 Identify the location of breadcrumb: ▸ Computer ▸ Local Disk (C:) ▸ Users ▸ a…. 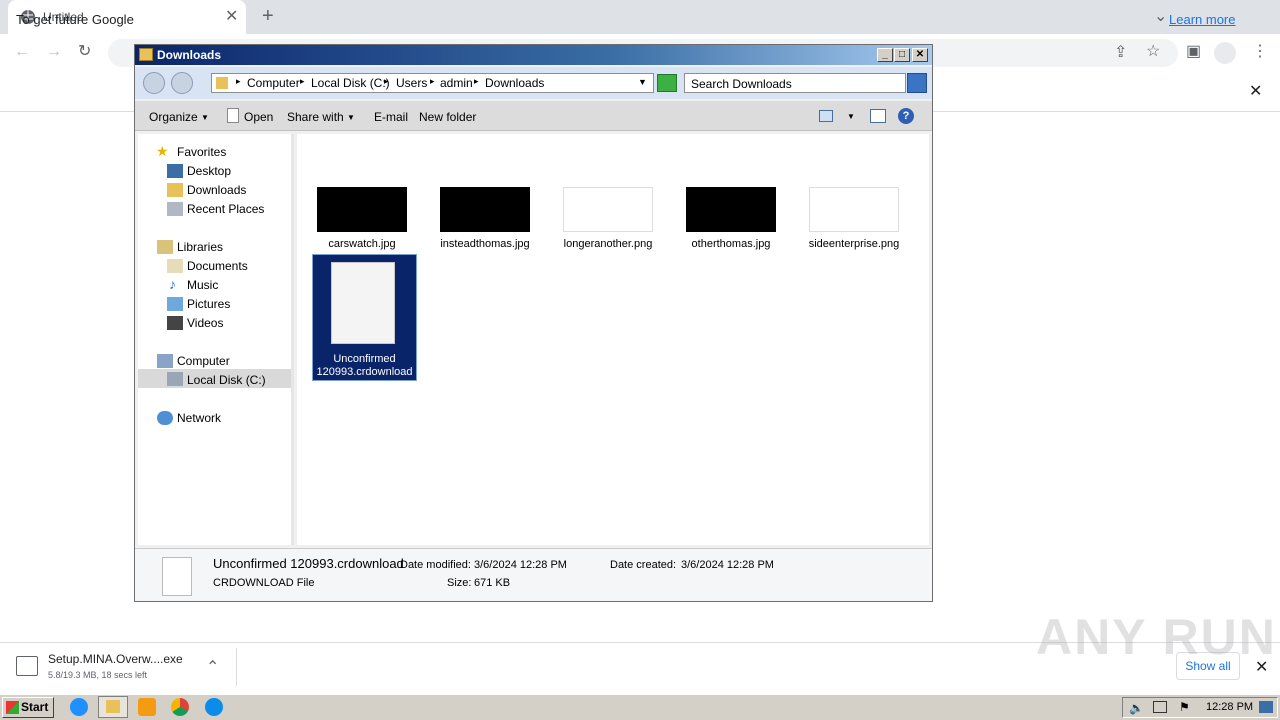
(432, 83).